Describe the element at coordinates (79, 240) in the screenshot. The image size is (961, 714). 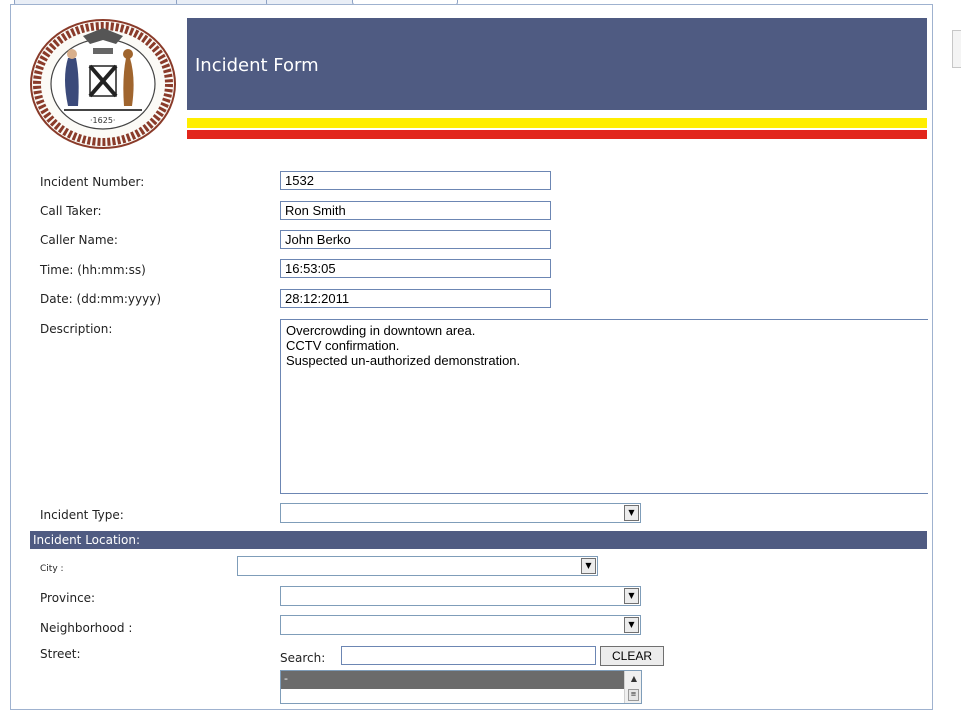
I see `caller-name-label: Caller Name:` at that location.